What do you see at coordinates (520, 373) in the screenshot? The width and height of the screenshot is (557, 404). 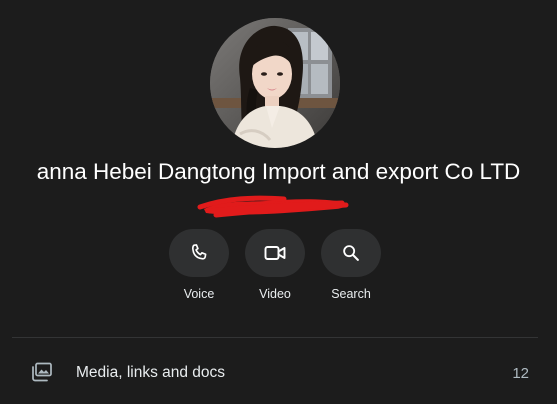 I see `media-count: 12` at bounding box center [520, 373].